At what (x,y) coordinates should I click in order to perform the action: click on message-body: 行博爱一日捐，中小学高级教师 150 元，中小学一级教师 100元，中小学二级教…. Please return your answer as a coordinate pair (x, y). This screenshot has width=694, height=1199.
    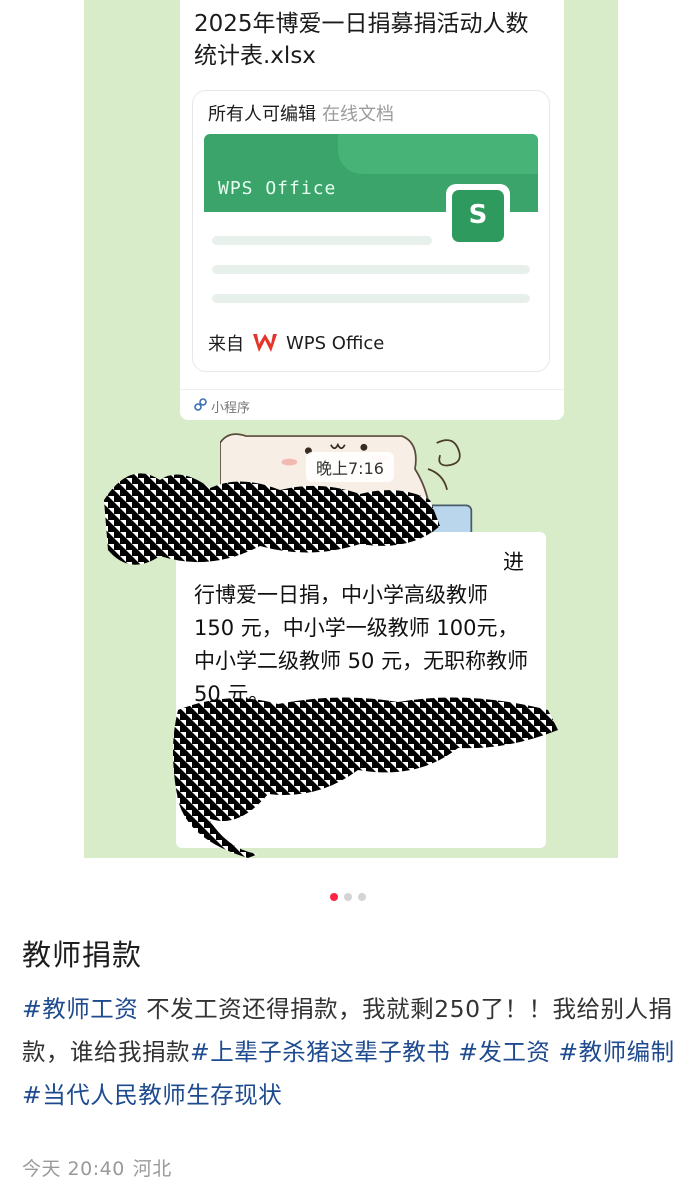
    Looking at the image, I should click on (361, 644).